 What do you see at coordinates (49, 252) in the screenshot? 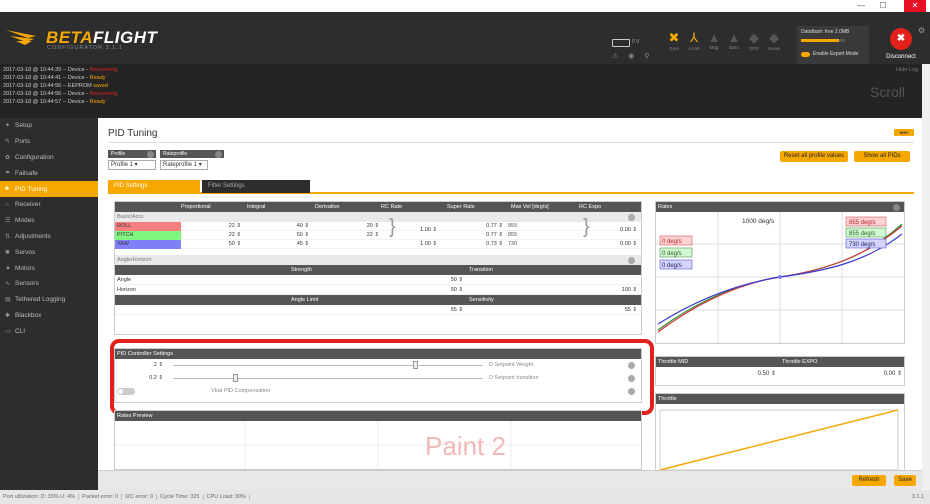
I see `sidebar-item-servos: ✺ Servos` at bounding box center [49, 252].